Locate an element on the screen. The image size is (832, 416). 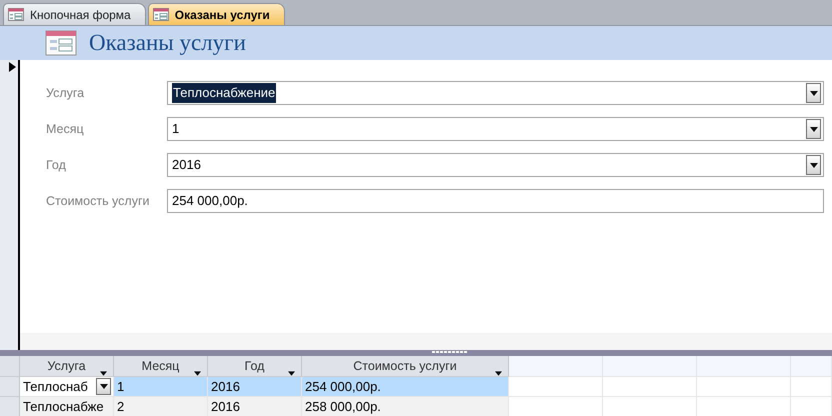
combo-box: 1 is located at coordinates (495, 129).